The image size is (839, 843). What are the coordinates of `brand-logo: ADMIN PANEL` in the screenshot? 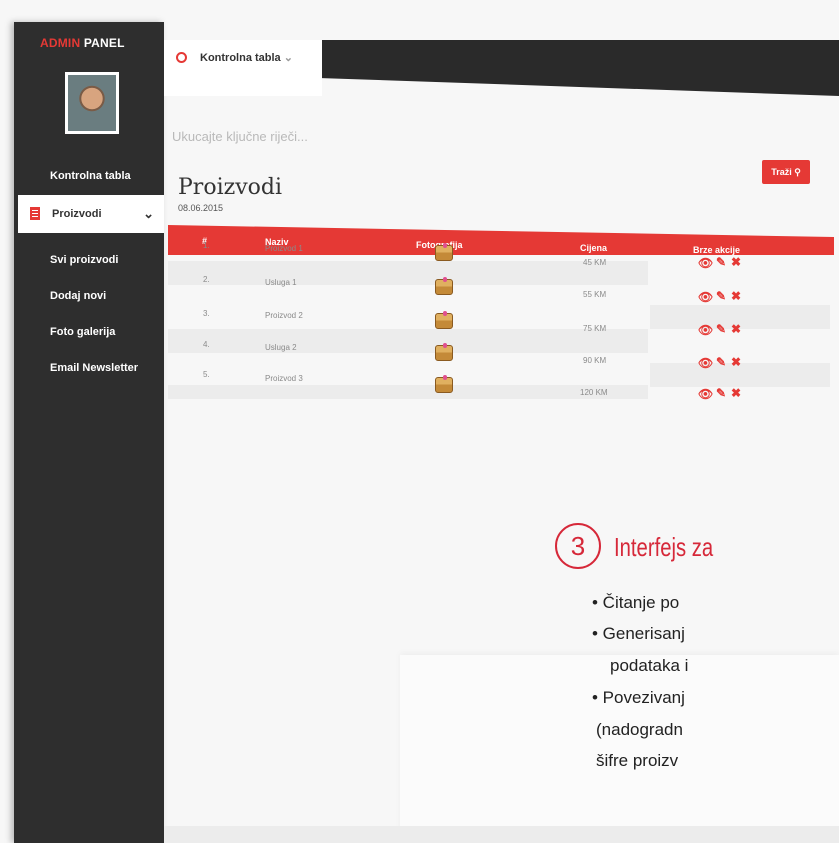 It's located at (82, 43).